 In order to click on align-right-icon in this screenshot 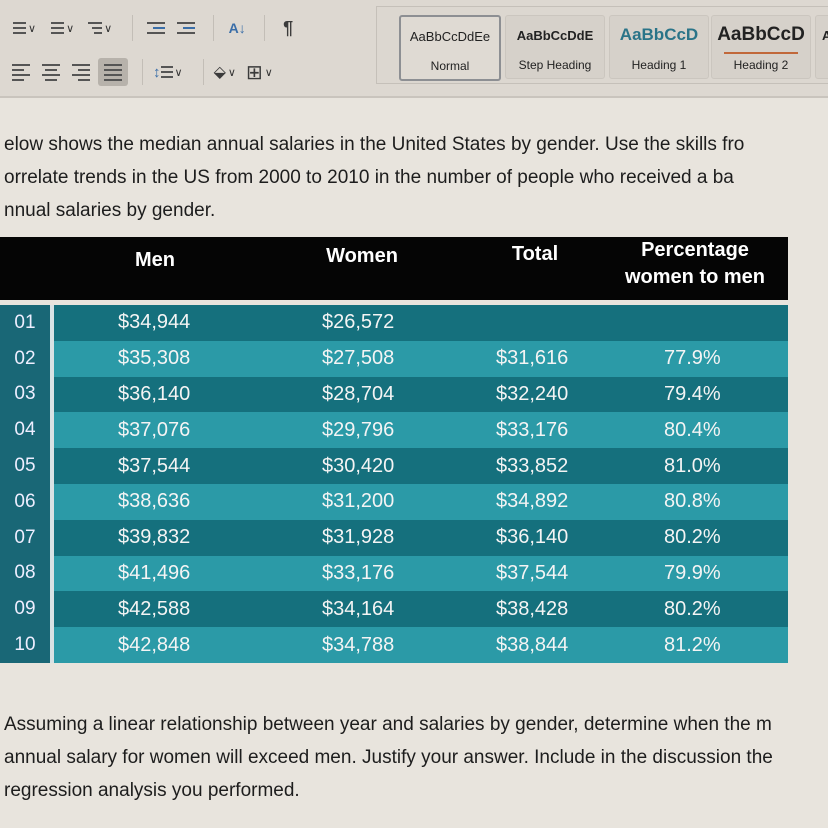, I will do `click(81, 72)`.